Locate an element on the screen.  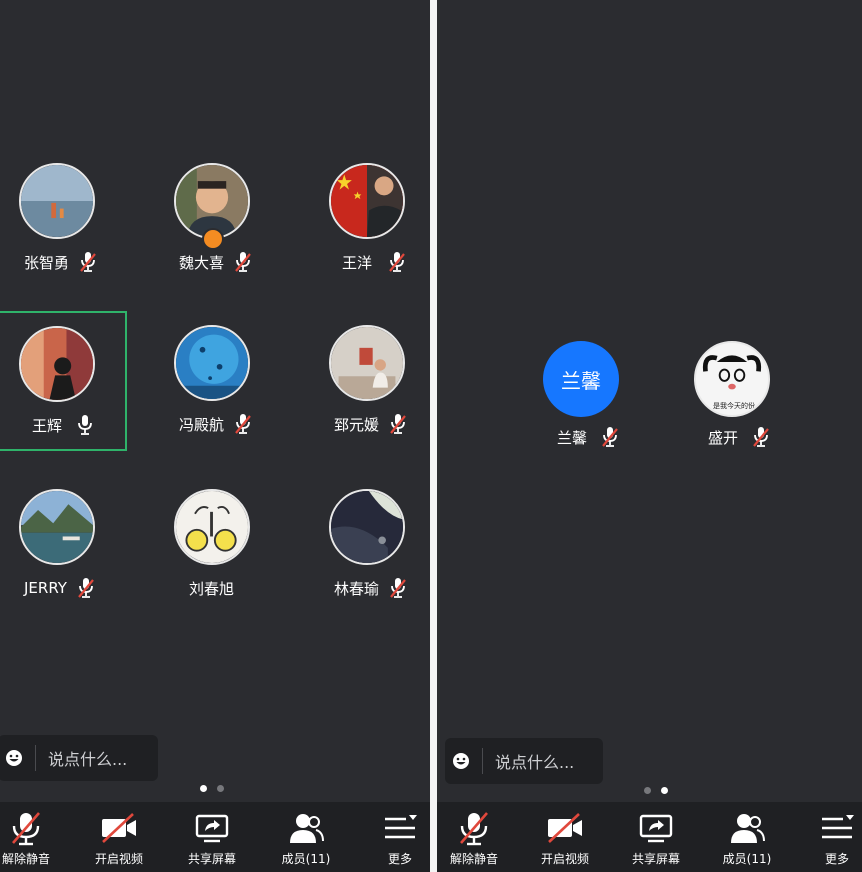
participant-name: 兰馨 is located at coordinates (572, 437).